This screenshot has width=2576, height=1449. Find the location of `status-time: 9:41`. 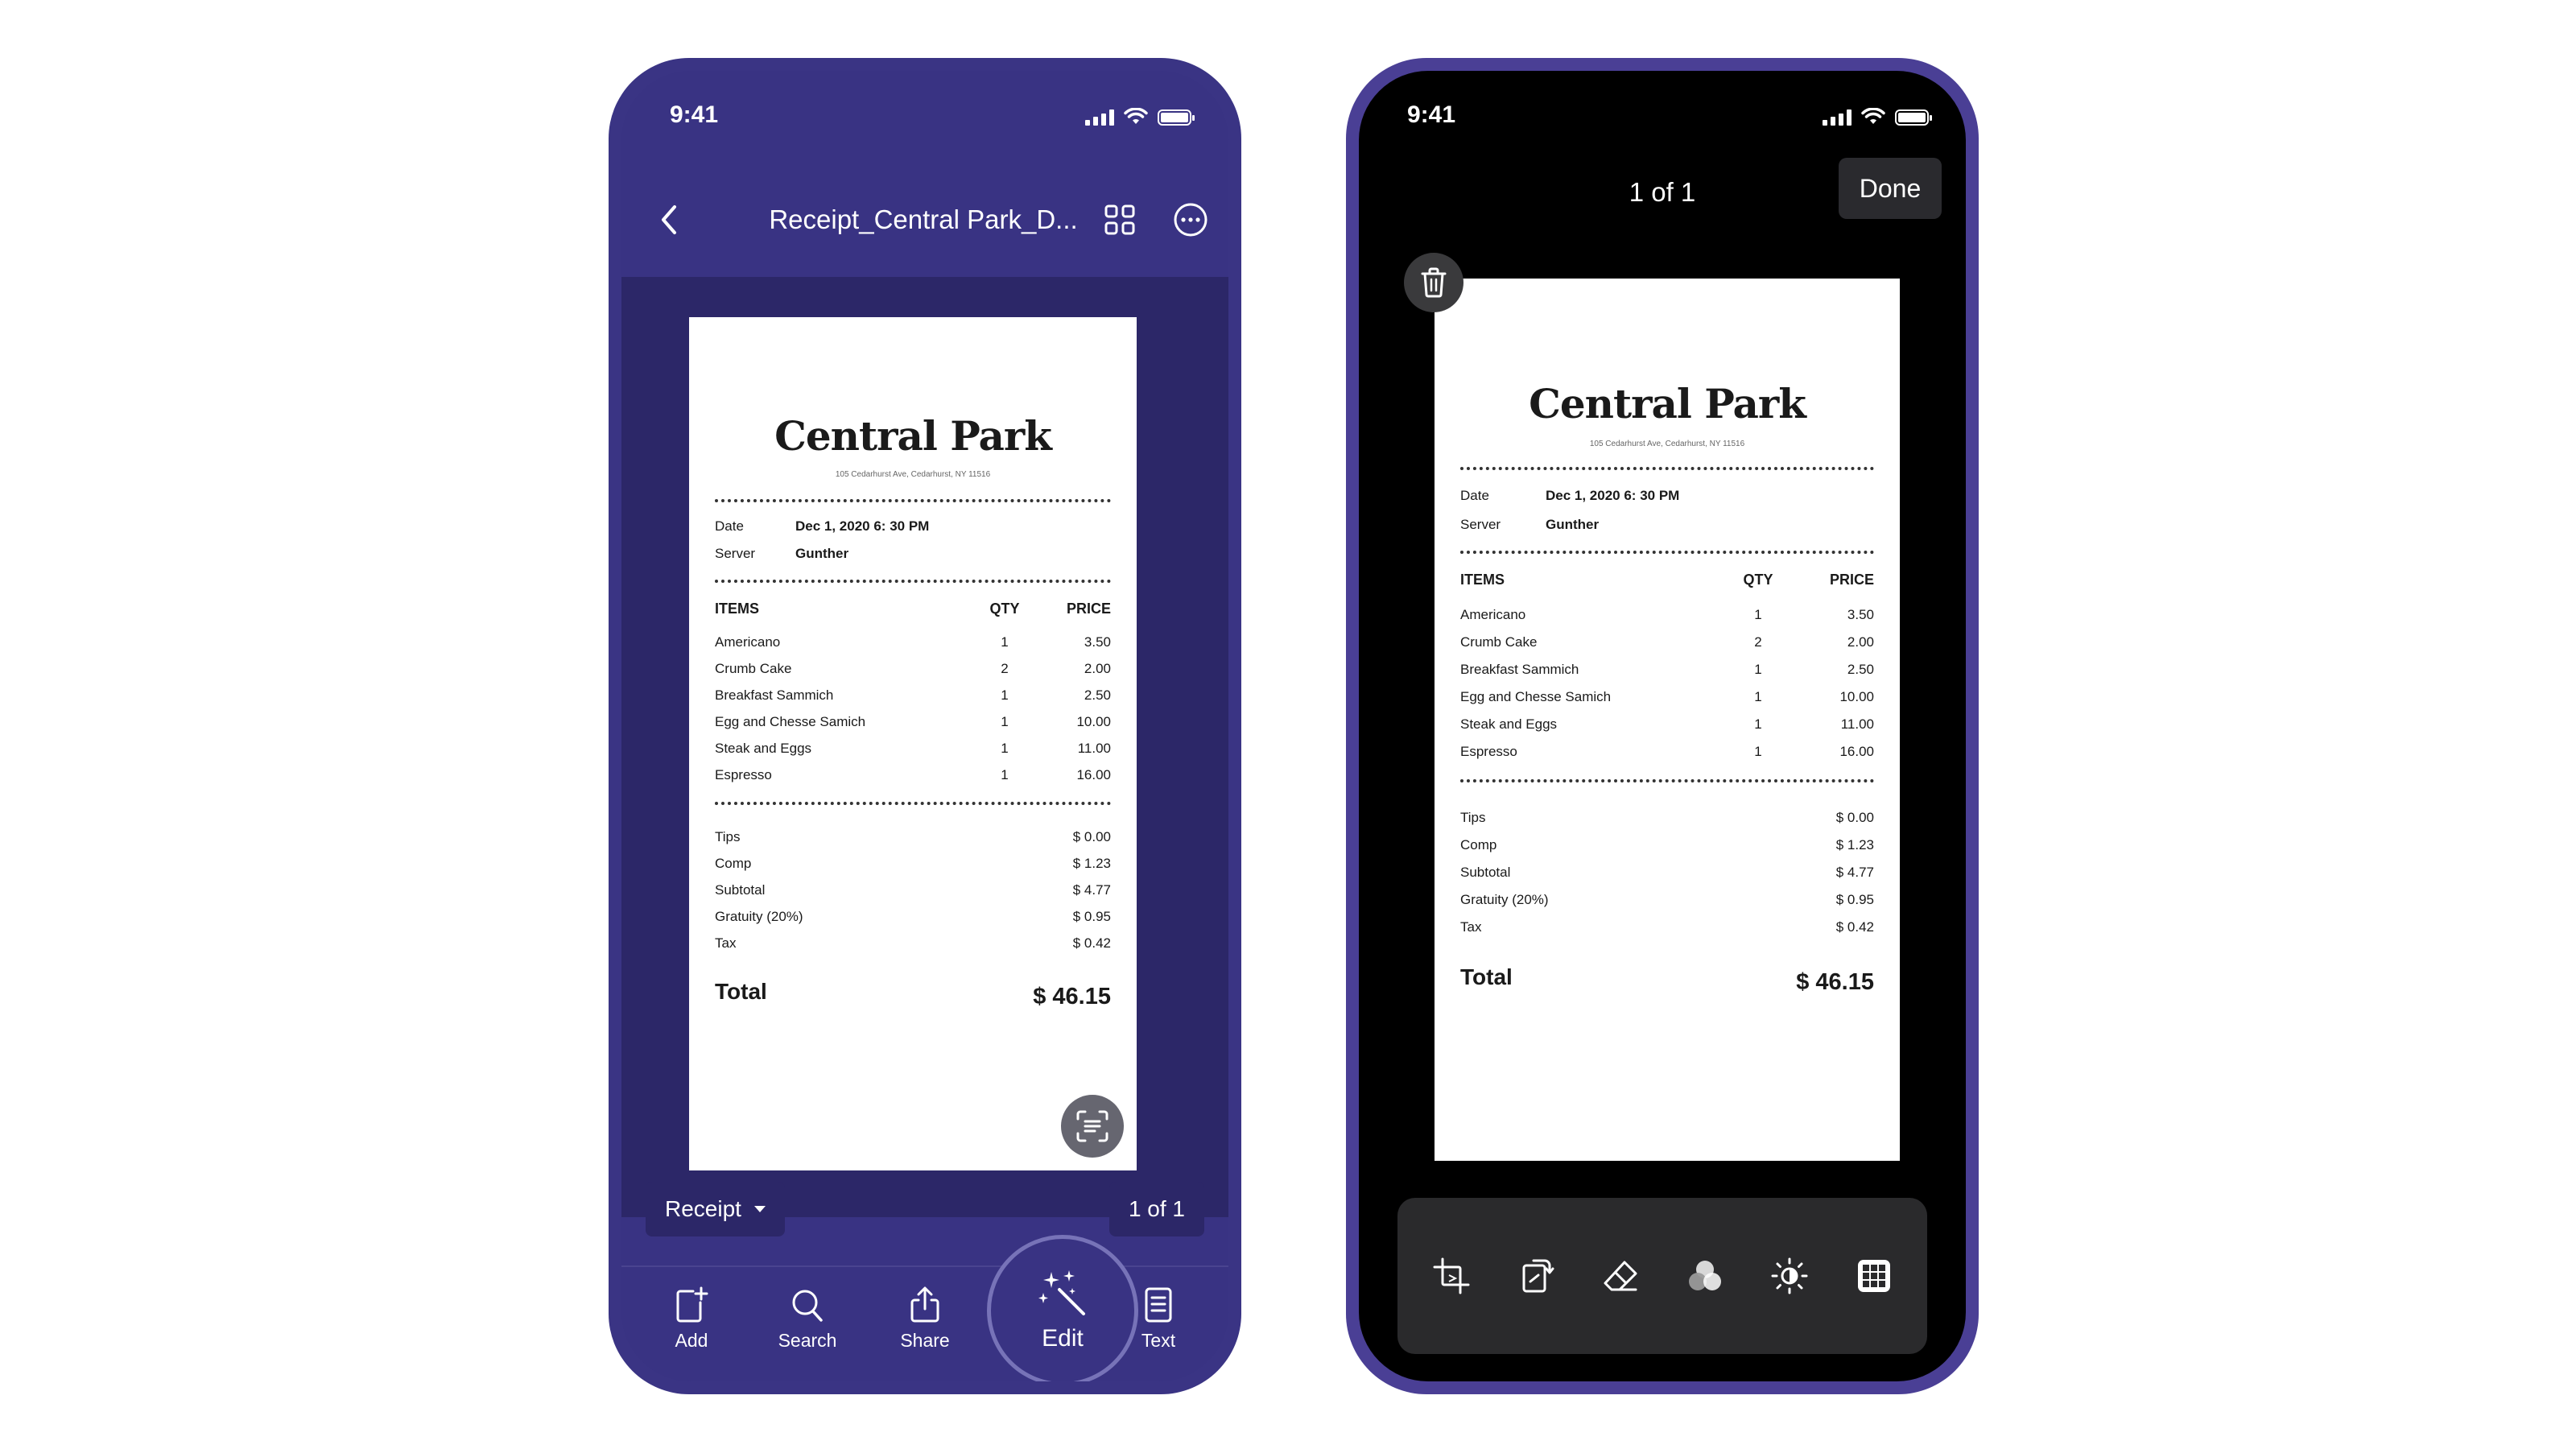

status-time: 9:41 is located at coordinates (1431, 114).